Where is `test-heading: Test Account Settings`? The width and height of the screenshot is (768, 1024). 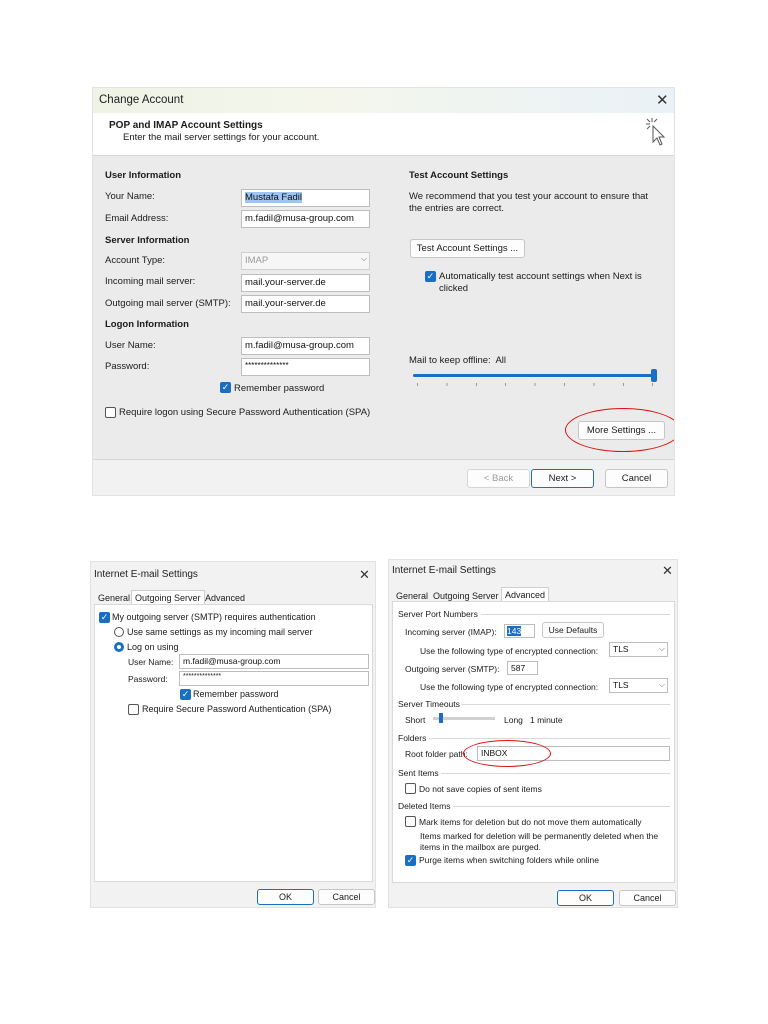 test-heading: Test Account Settings is located at coordinates (459, 175).